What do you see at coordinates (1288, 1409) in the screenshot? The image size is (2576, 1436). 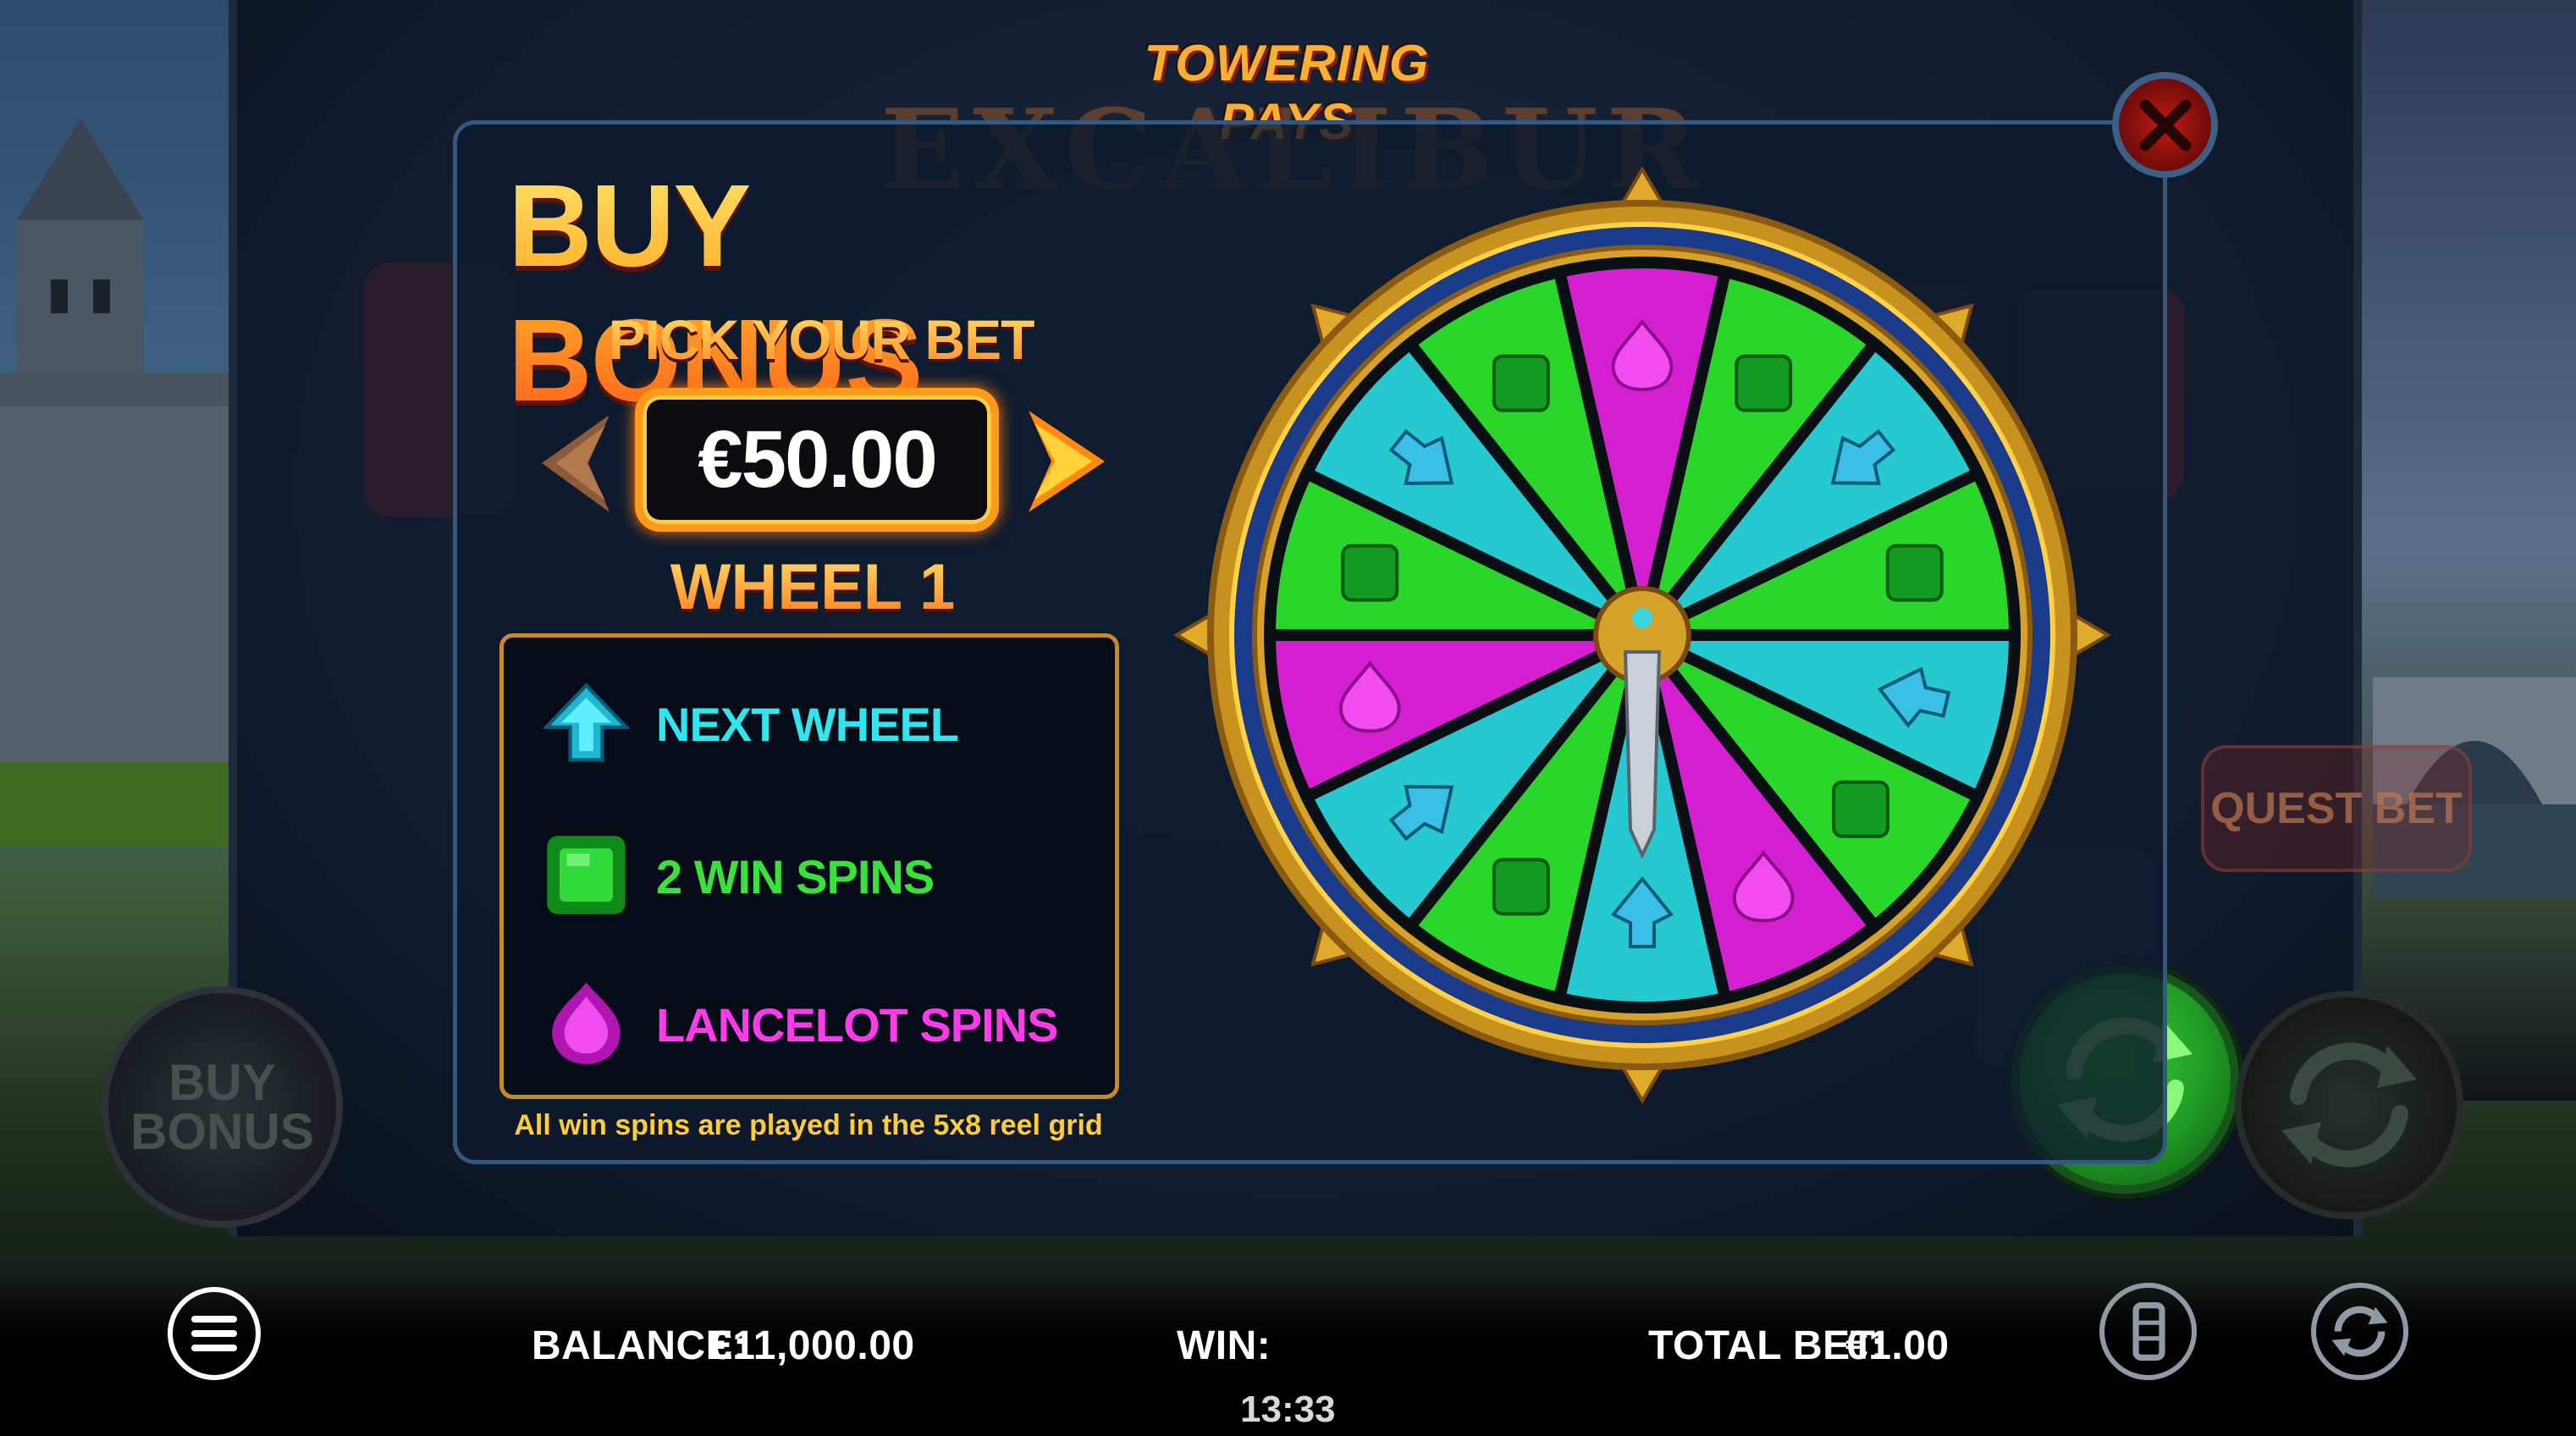 I see `clock: 13:33` at bounding box center [1288, 1409].